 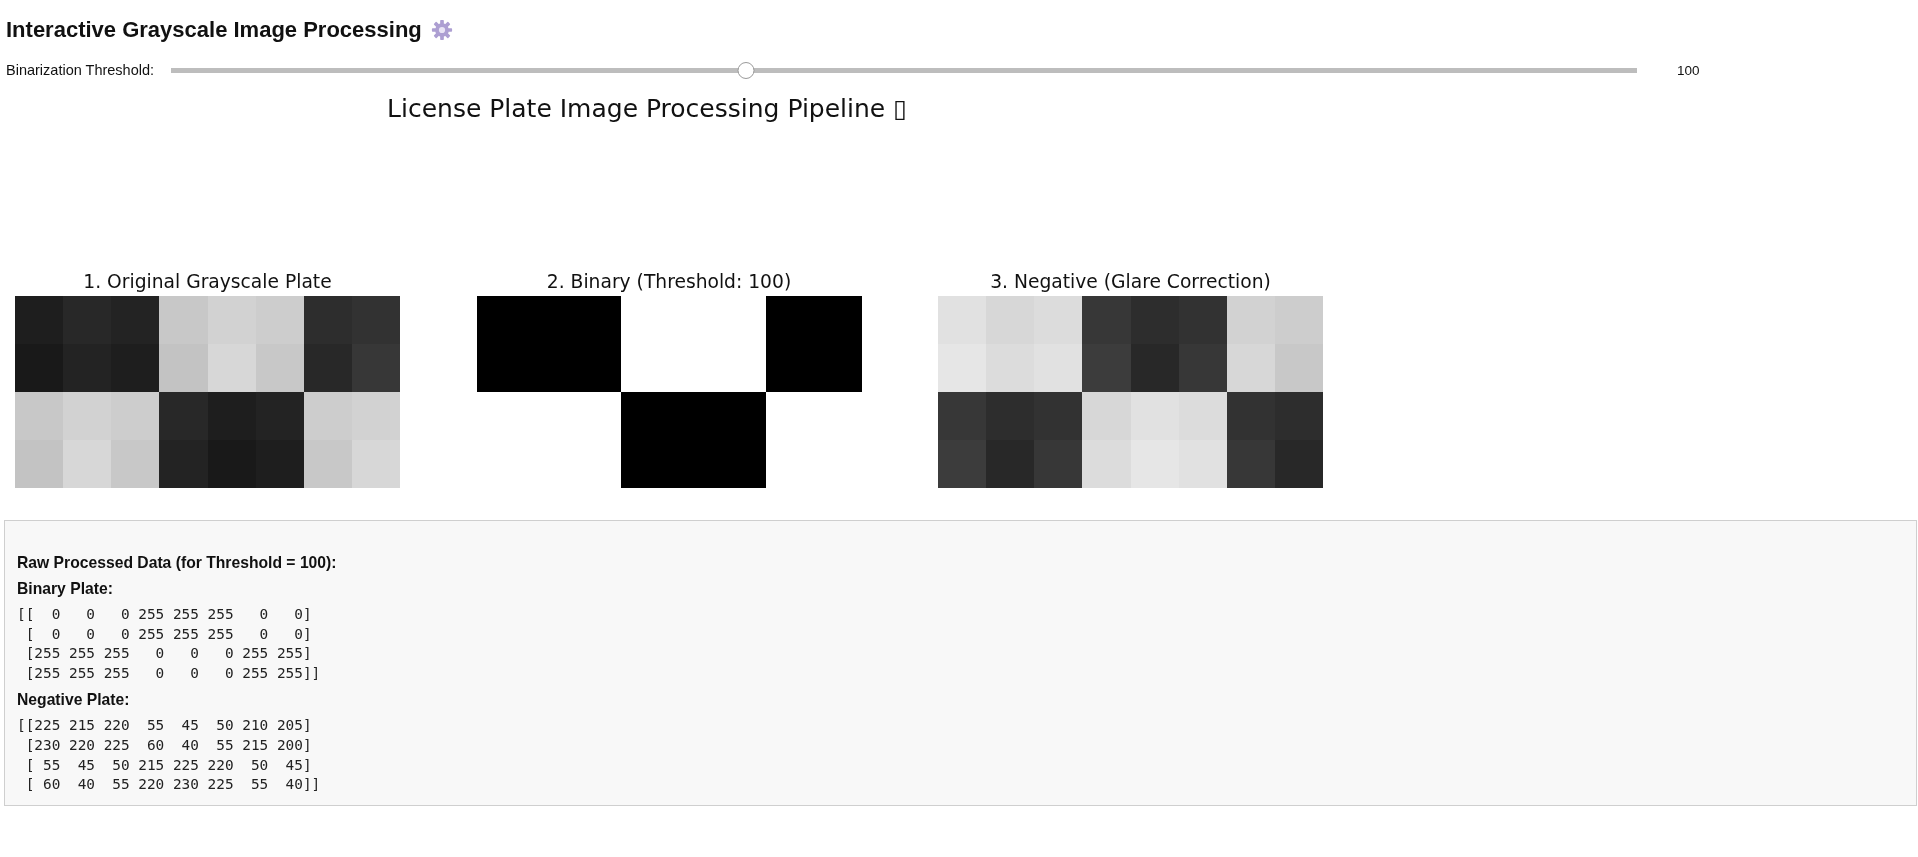 I want to click on slider-thumb, so click(x=746, y=70).